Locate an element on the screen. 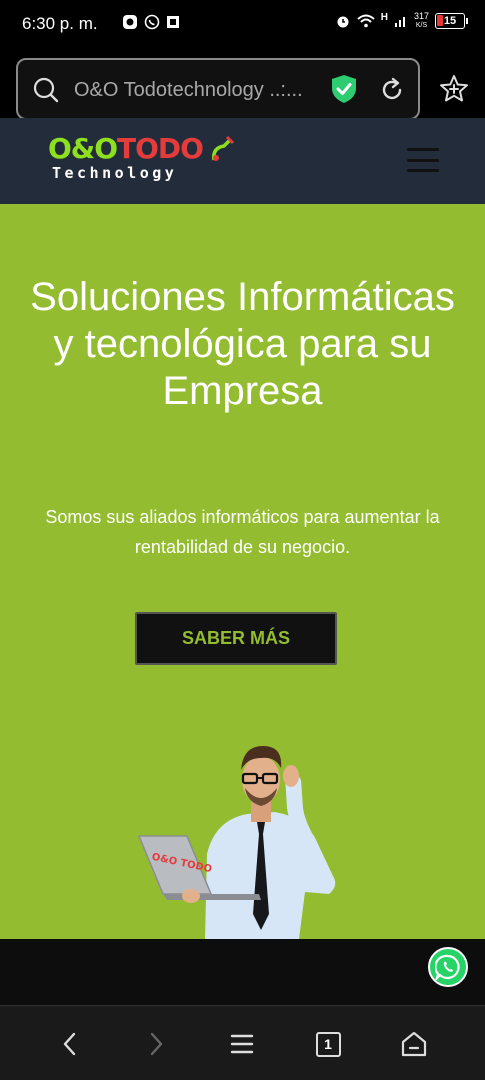  shield-check-icon is located at coordinates (344, 89).